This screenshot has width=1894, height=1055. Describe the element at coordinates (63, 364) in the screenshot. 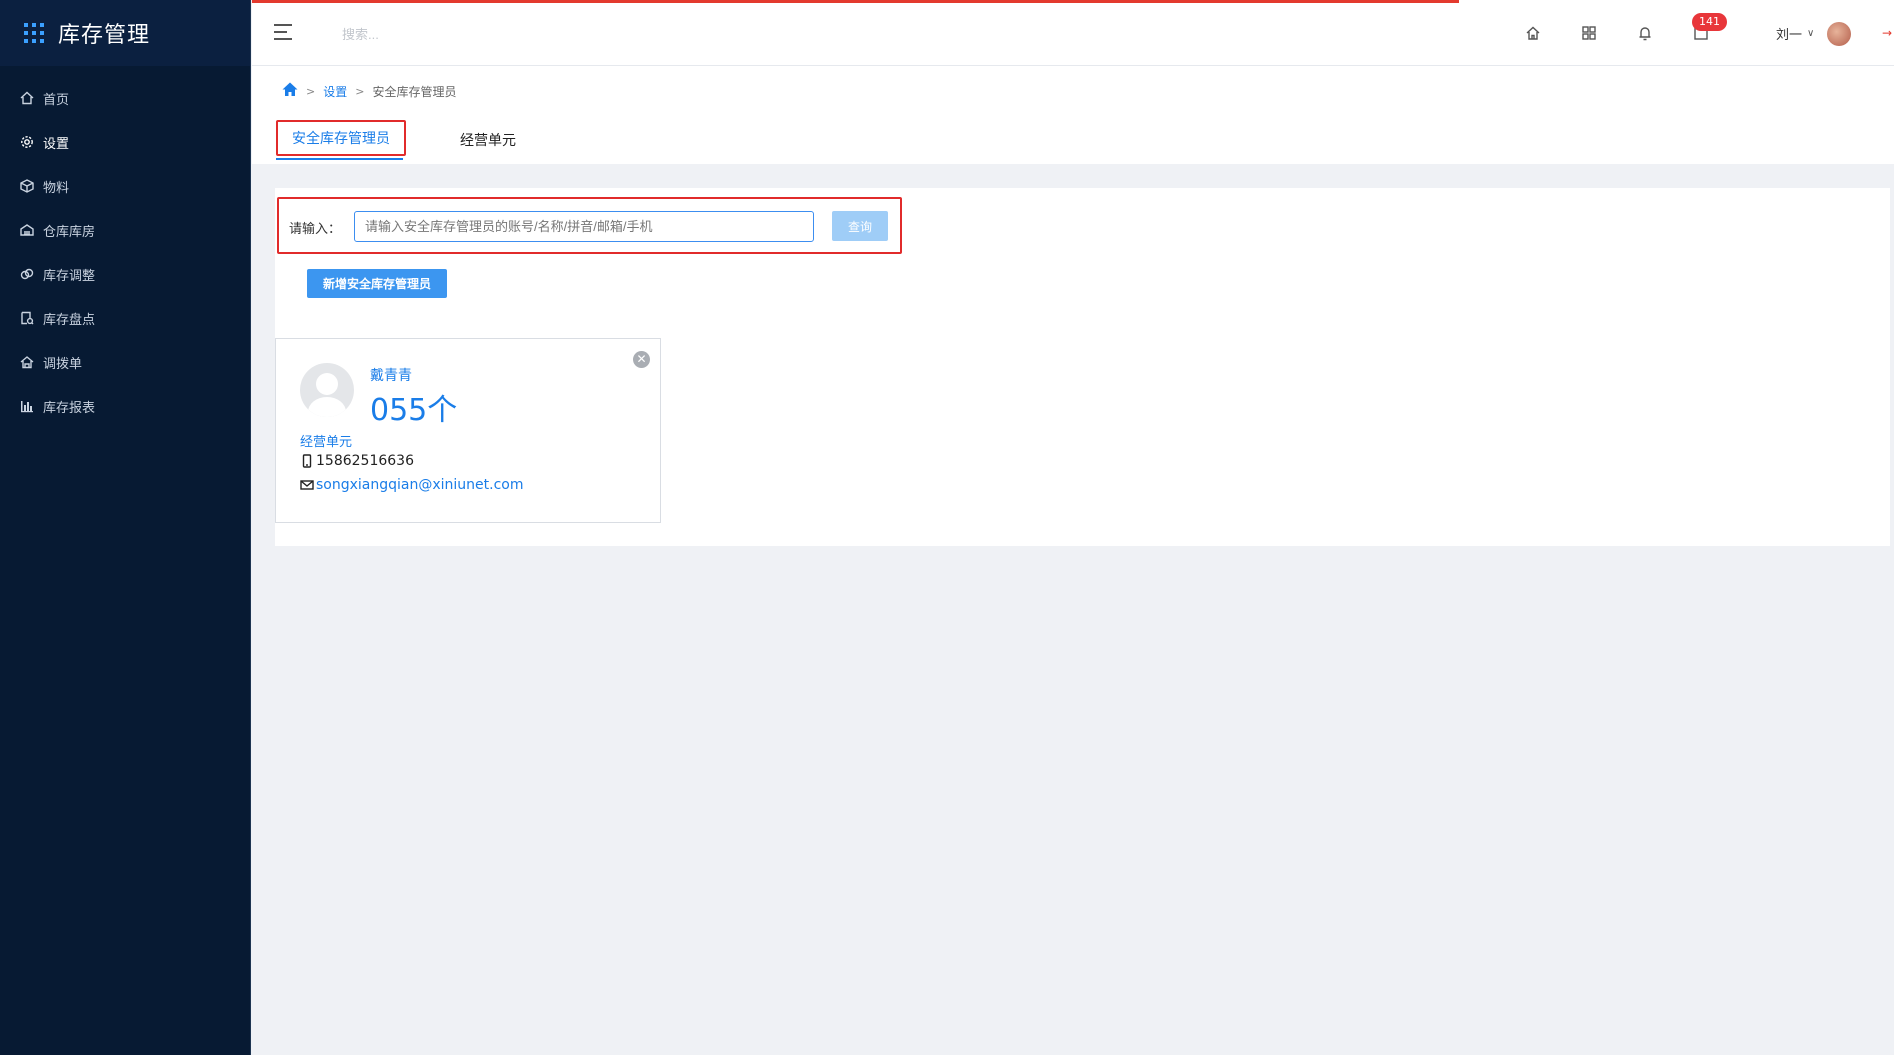

I see `sidebar-item-label: 调拨单` at that location.